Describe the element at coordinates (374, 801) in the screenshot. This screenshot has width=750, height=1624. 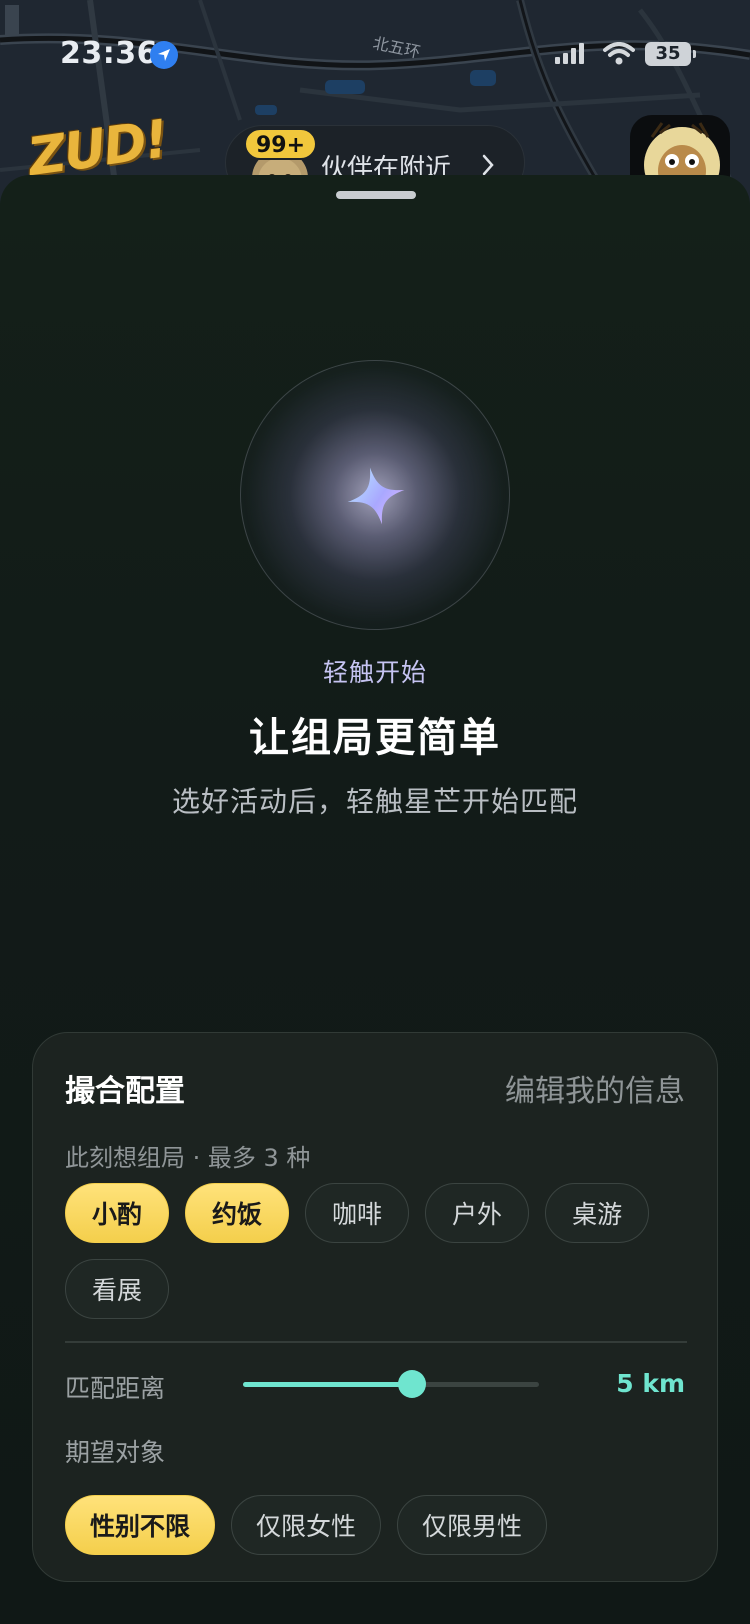
I see `subline: 选好活动后，轻触星芒开始匹配` at that location.